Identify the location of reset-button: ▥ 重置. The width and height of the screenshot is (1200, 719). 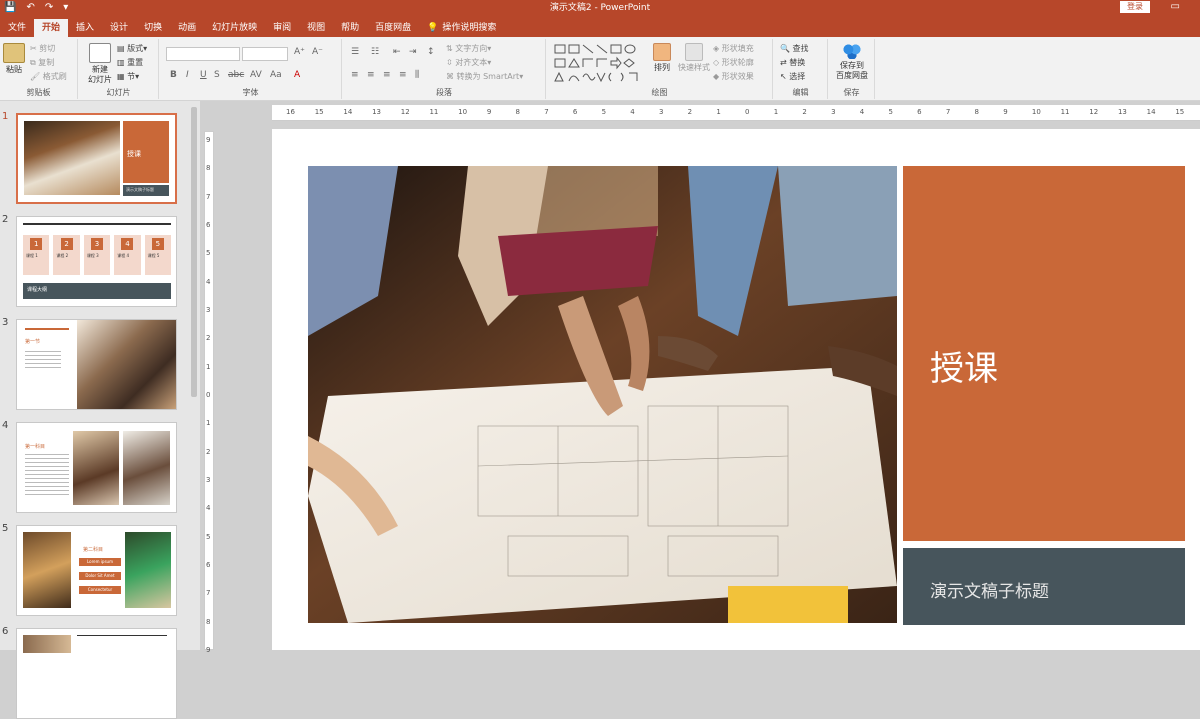
(130, 63).